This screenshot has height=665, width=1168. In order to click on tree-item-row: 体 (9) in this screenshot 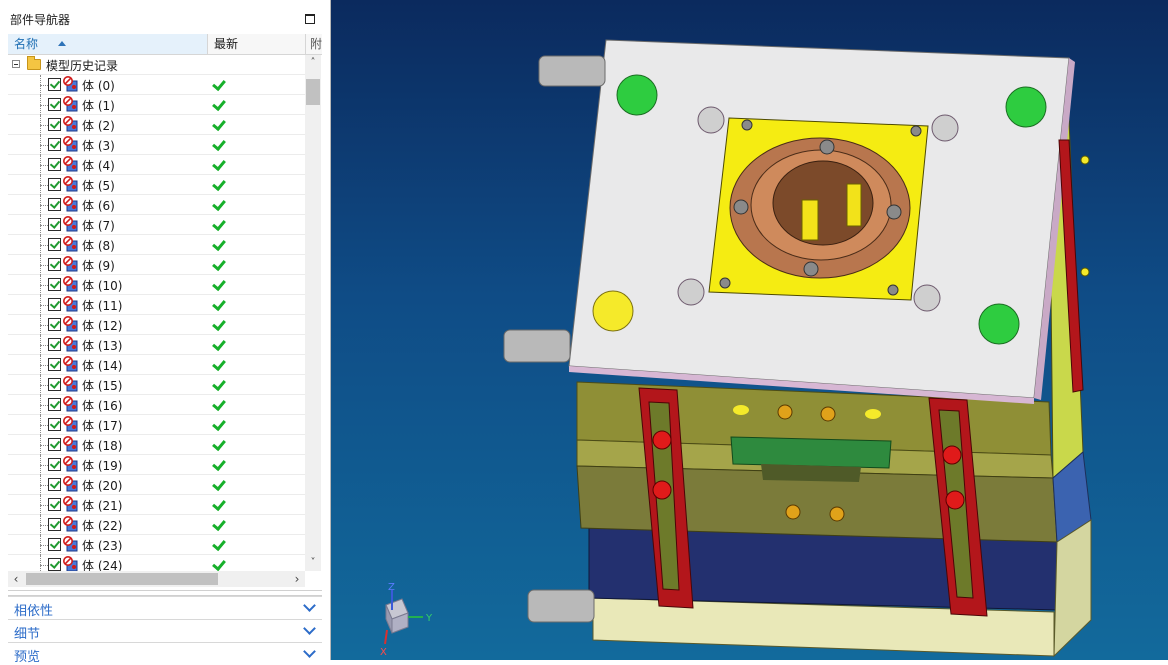, I will do `click(156, 265)`.